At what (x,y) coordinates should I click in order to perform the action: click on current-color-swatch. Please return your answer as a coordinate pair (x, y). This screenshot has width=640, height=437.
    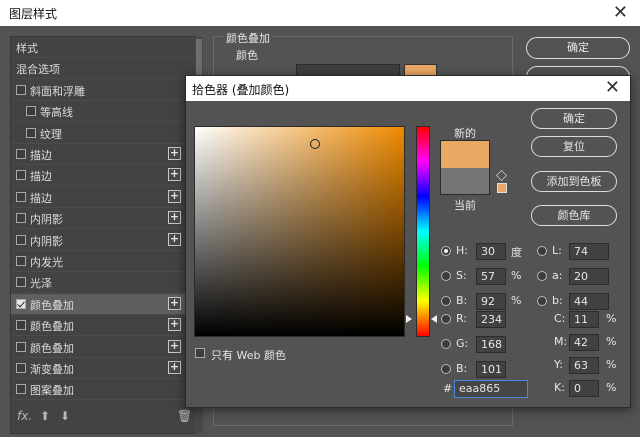
    Looking at the image, I should click on (465, 181).